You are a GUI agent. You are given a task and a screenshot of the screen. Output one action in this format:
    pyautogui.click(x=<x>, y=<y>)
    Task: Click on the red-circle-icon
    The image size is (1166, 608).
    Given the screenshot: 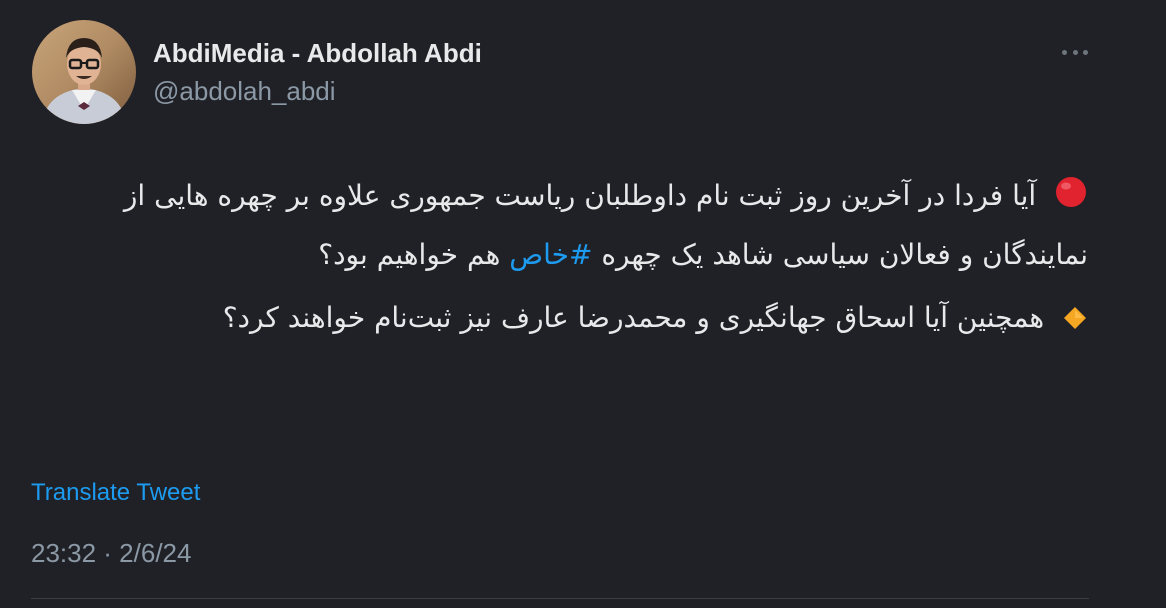 What is the action you would take?
    pyautogui.click(x=1071, y=199)
    